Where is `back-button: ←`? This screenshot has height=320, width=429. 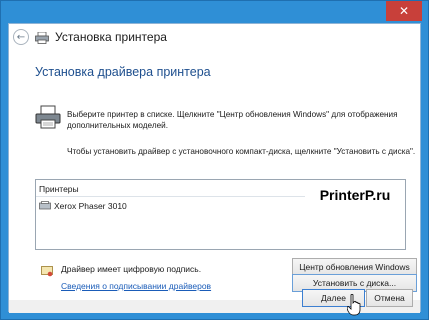
back-button: ← is located at coordinates (21, 37).